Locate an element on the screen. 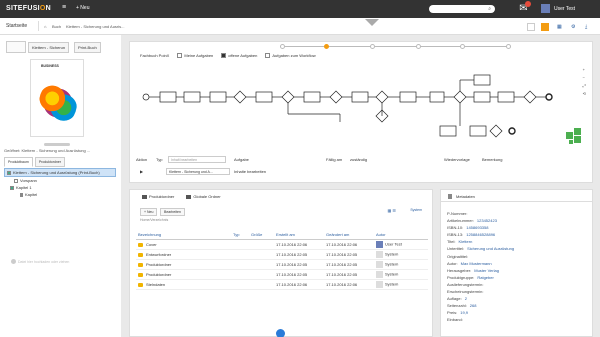 The height and width of the screenshot is (337, 600). metadata-key: Einband: is located at coordinates (455, 320).